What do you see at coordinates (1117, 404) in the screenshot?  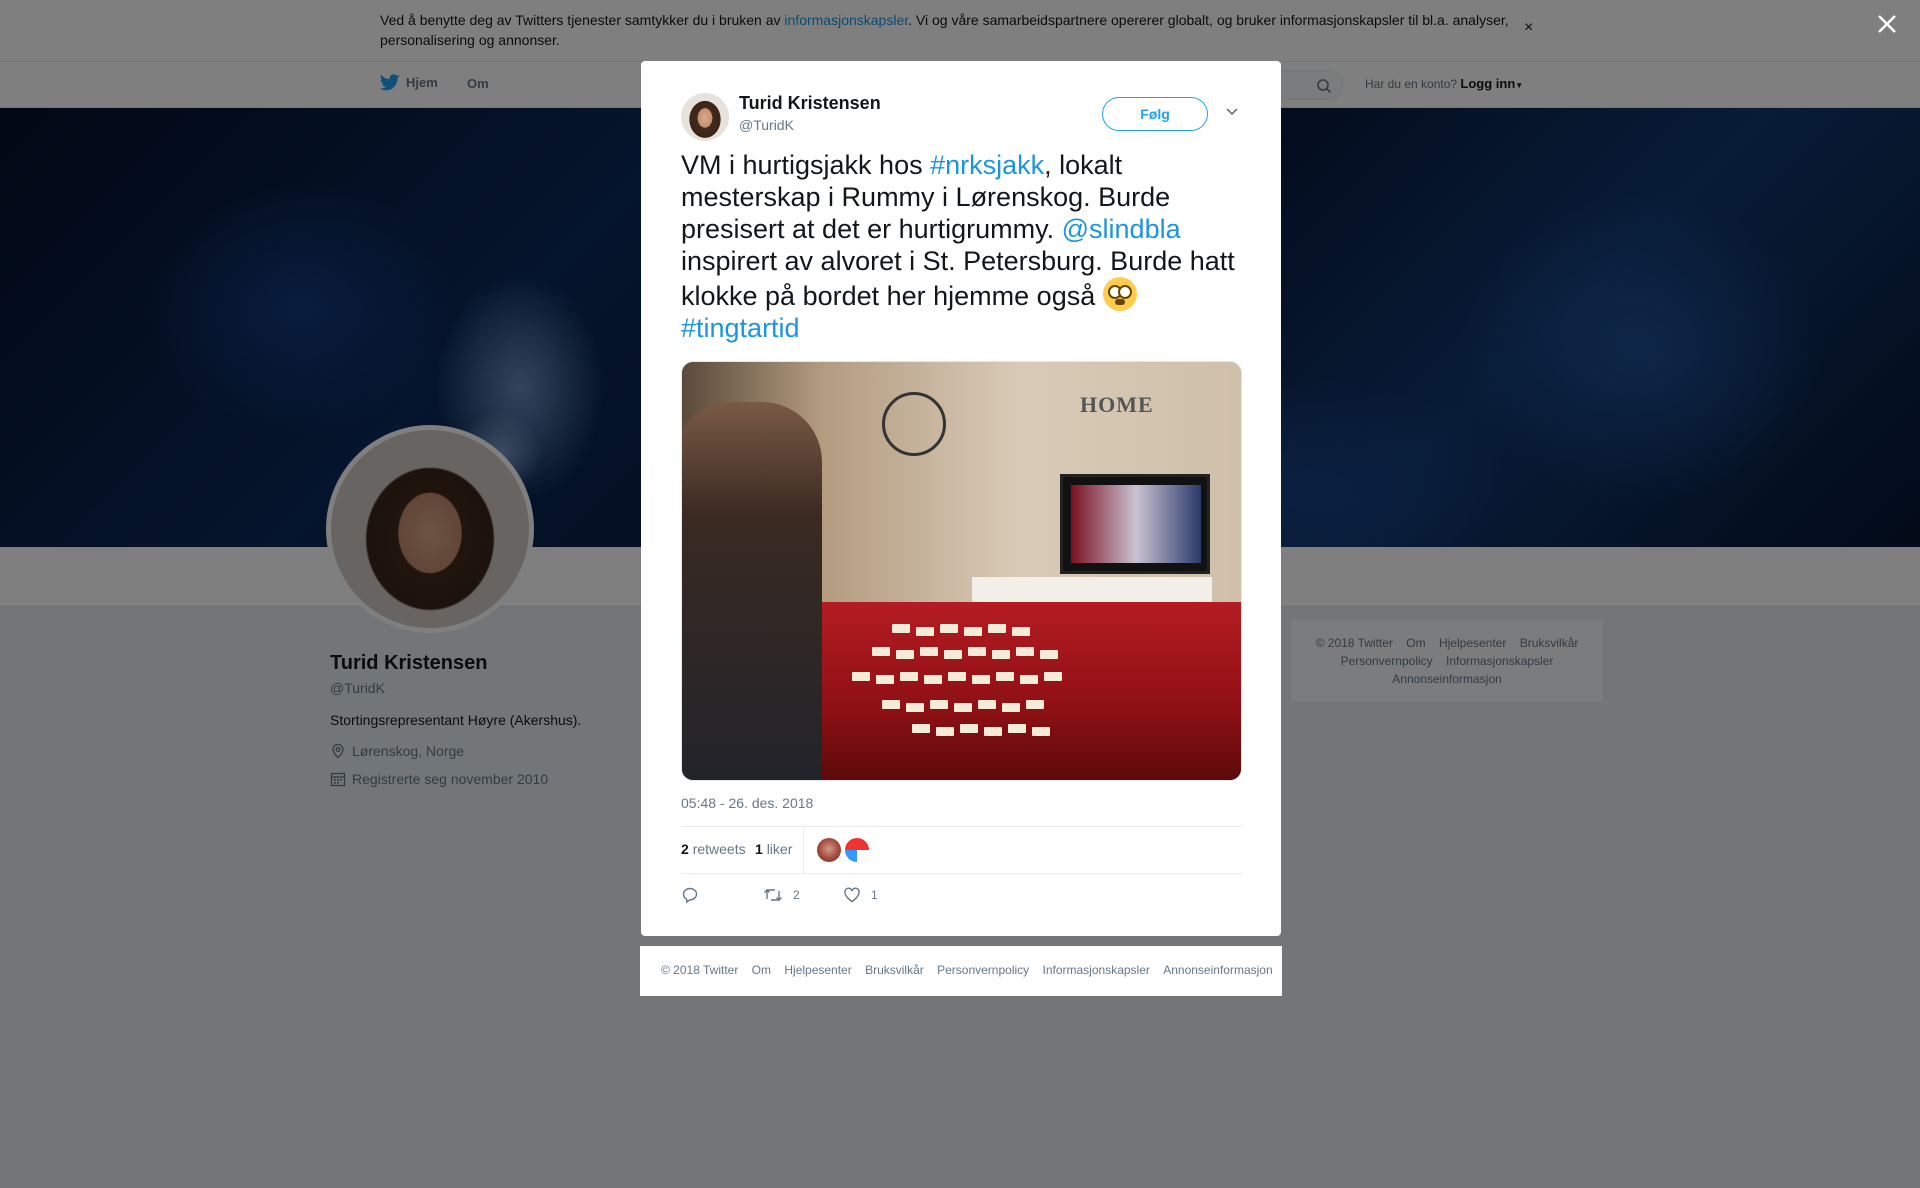 I see `photo-home-sign: HOME` at bounding box center [1117, 404].